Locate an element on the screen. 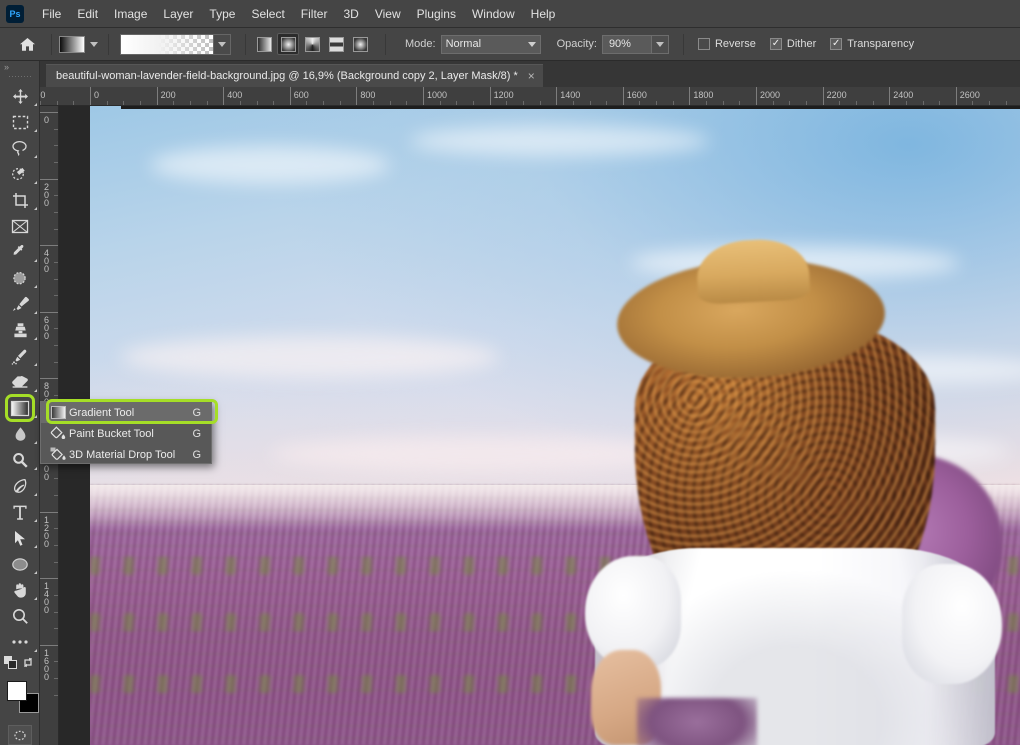  ruler-tick-label: 1600 is located at coordinates (47, 664).